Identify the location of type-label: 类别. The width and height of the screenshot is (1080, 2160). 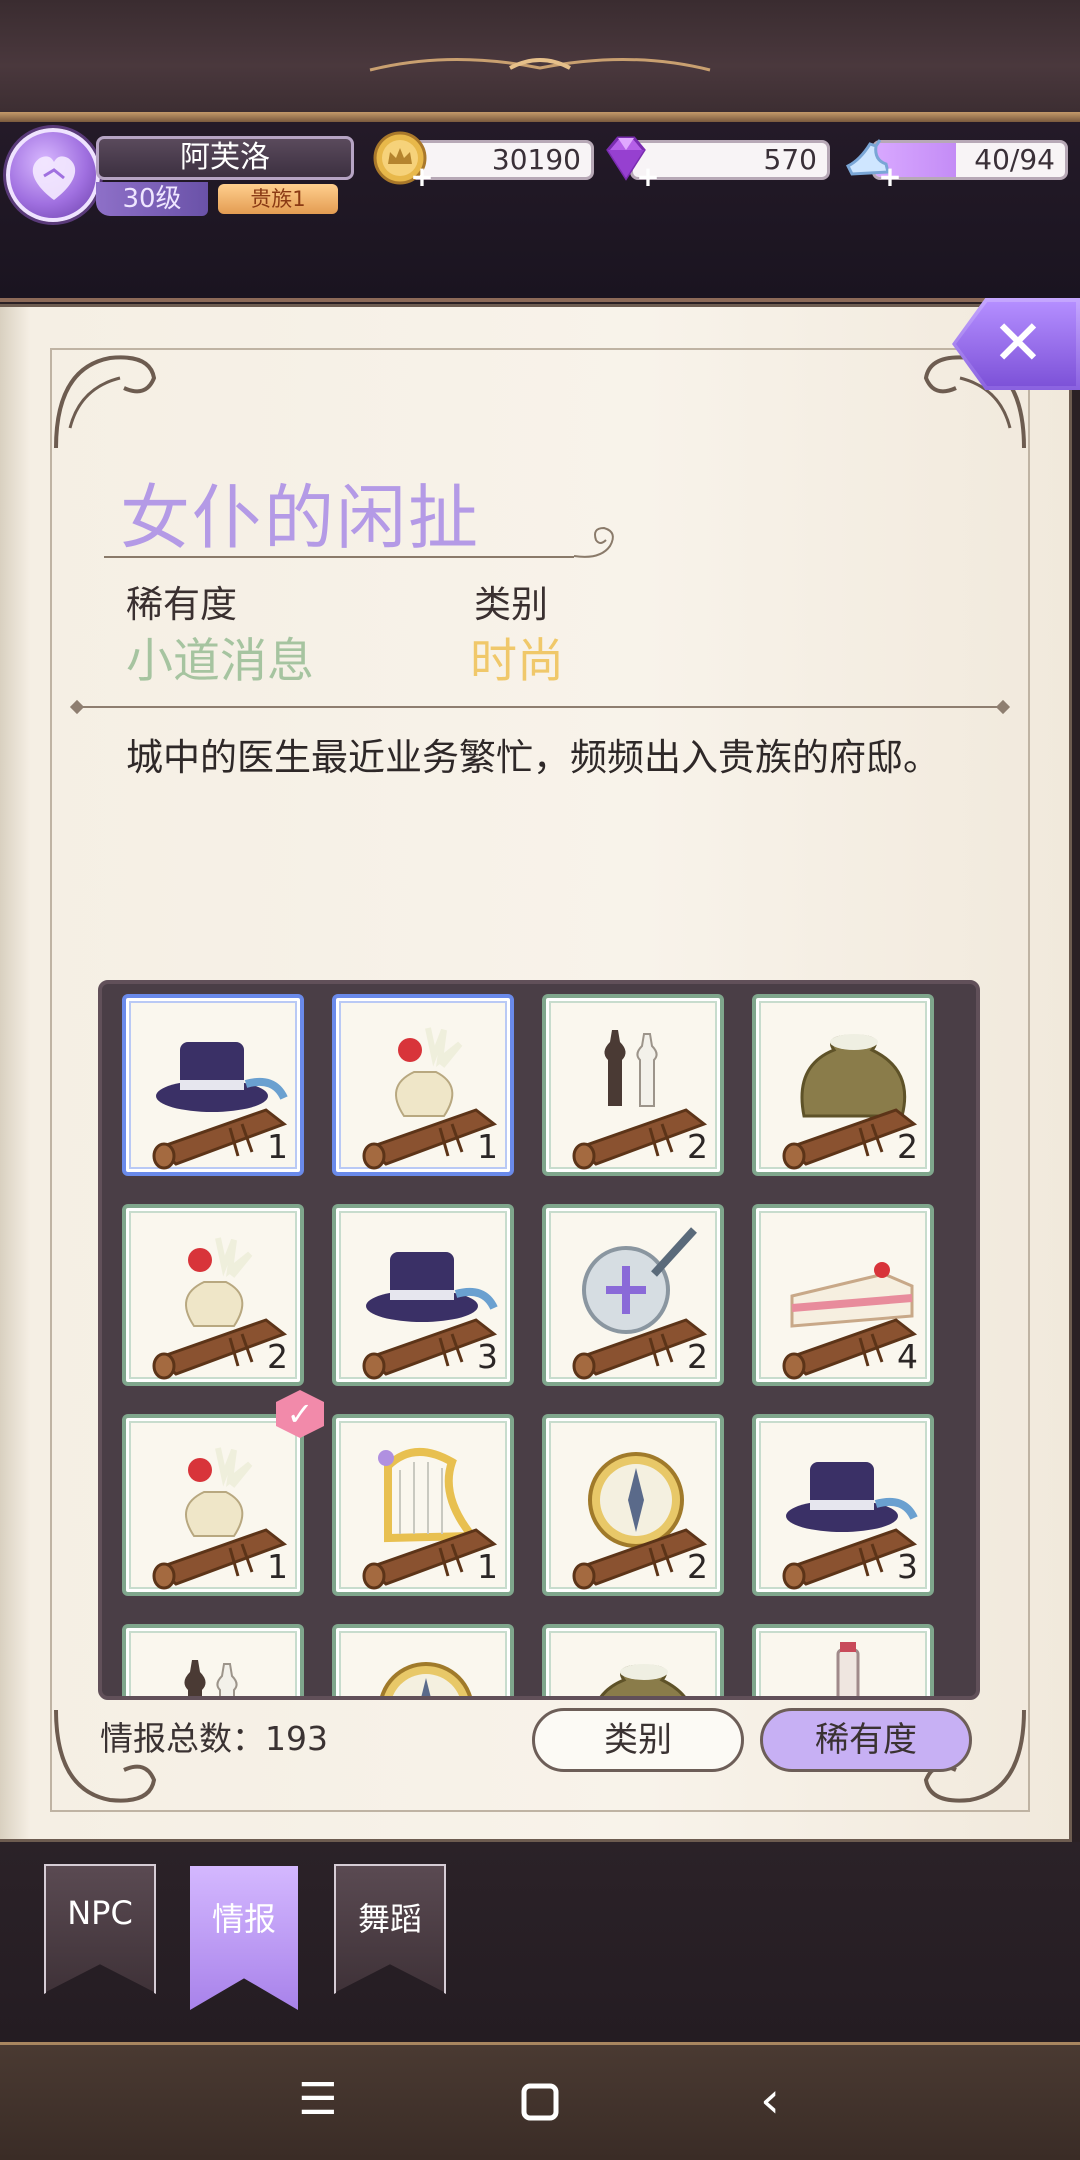
(511, 604).